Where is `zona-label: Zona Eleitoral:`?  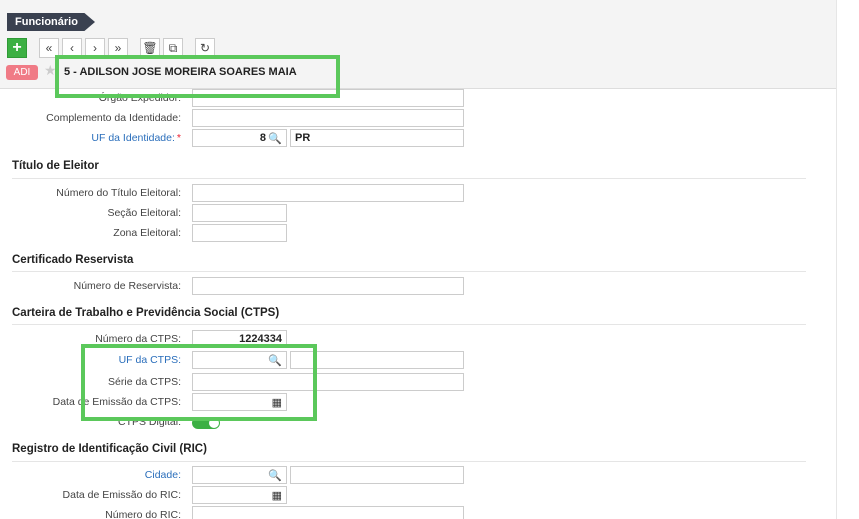 zona-label: Zona Eleitoral: is located at coordinates (147, 233).